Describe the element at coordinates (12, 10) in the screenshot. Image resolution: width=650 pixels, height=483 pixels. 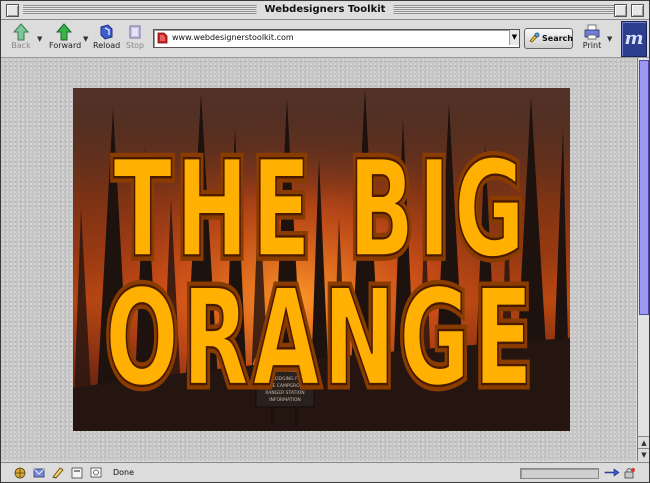
I see `close-box-button` at that location.